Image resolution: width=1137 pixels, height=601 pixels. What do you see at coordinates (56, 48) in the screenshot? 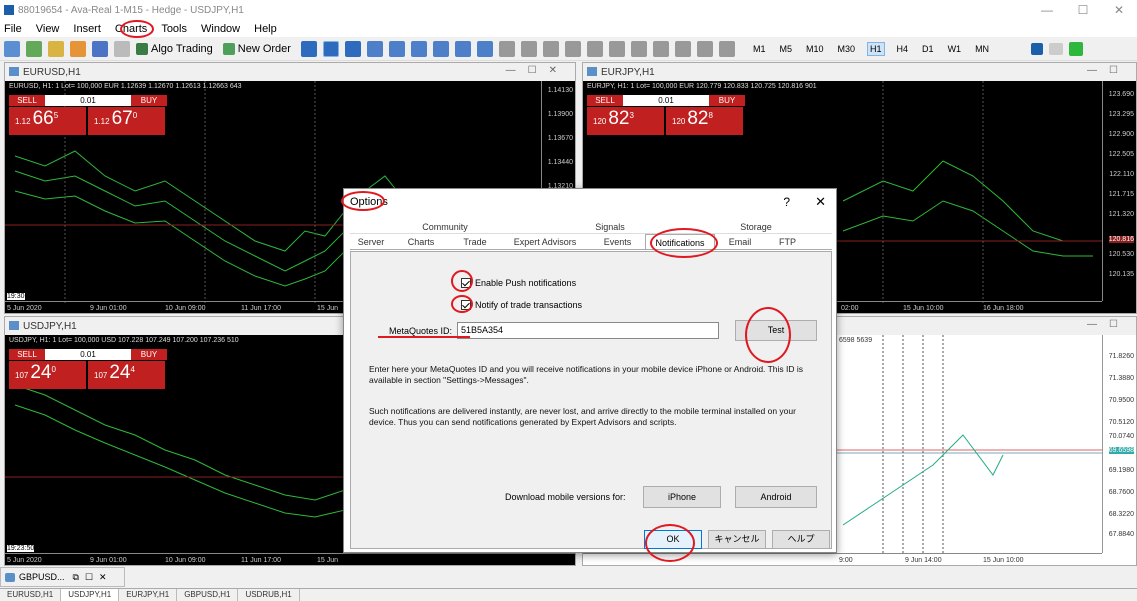
I see `market-watch-icon` at bounding box center [56, 48].